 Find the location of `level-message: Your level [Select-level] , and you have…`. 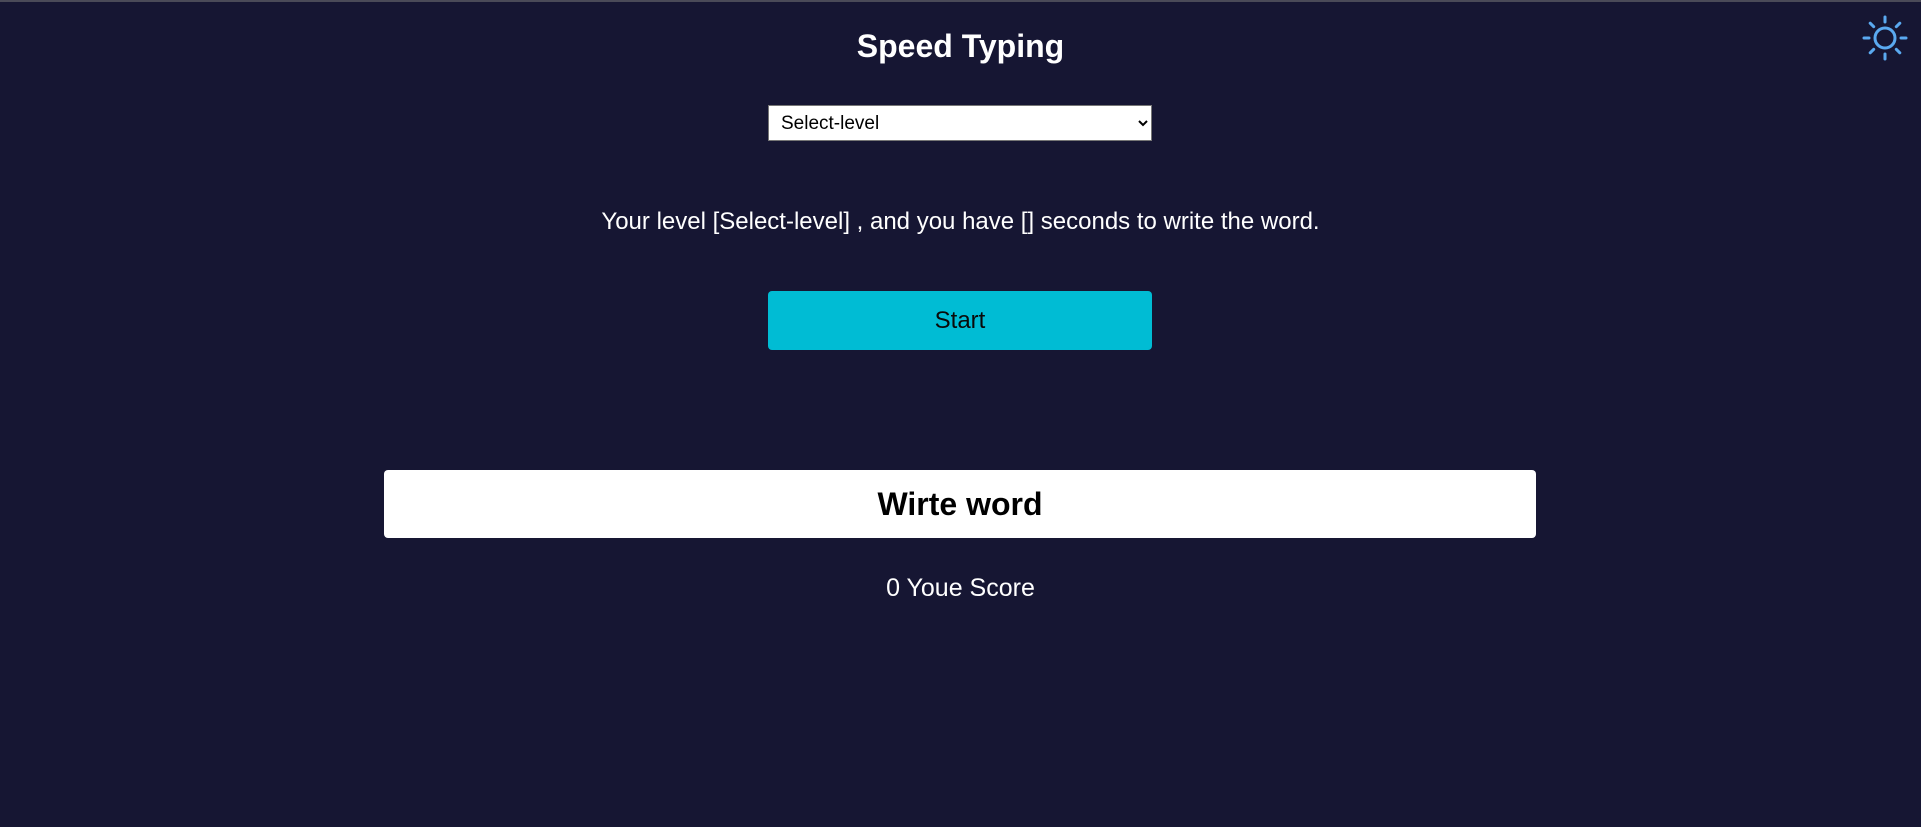

level-message: Your level [Select-level] , and you have… is located at coordinates (960, 221).